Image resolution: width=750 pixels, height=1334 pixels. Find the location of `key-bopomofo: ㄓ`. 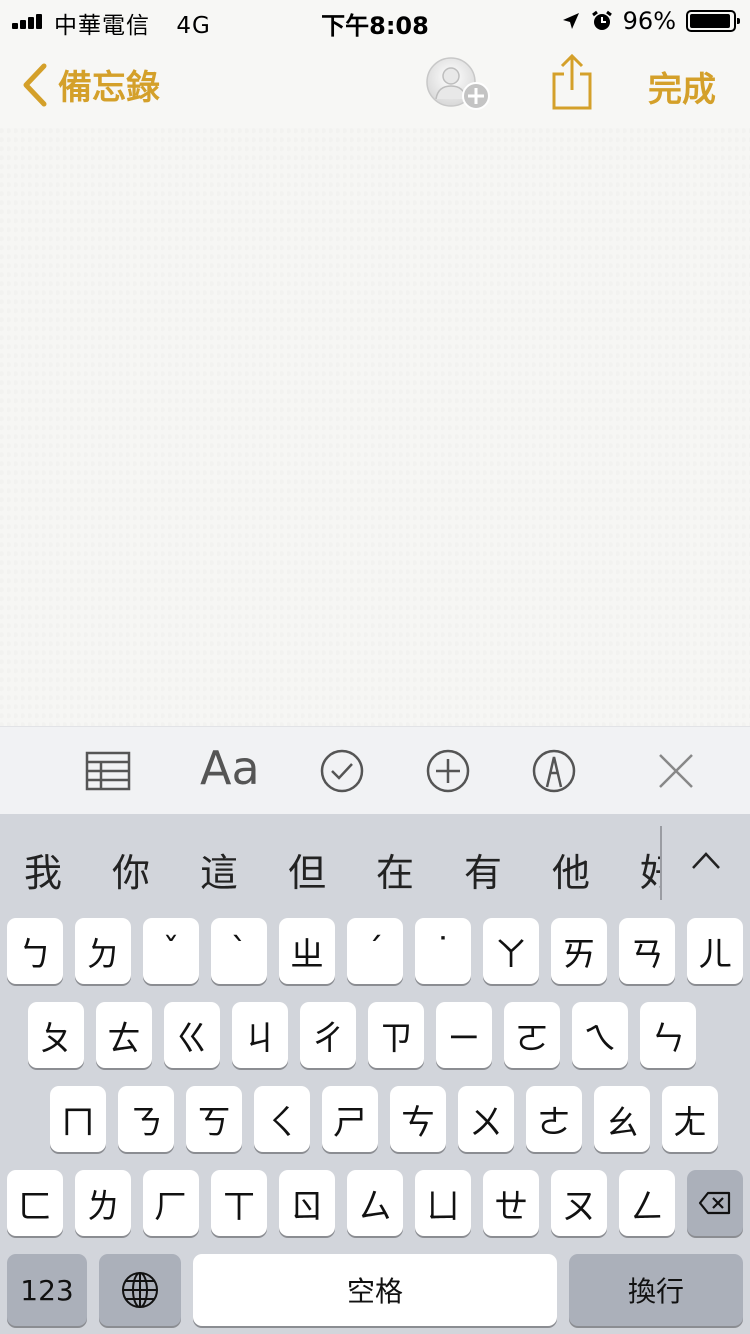

key-bopomofo: ㄓ is located at coordinates (307, 951).